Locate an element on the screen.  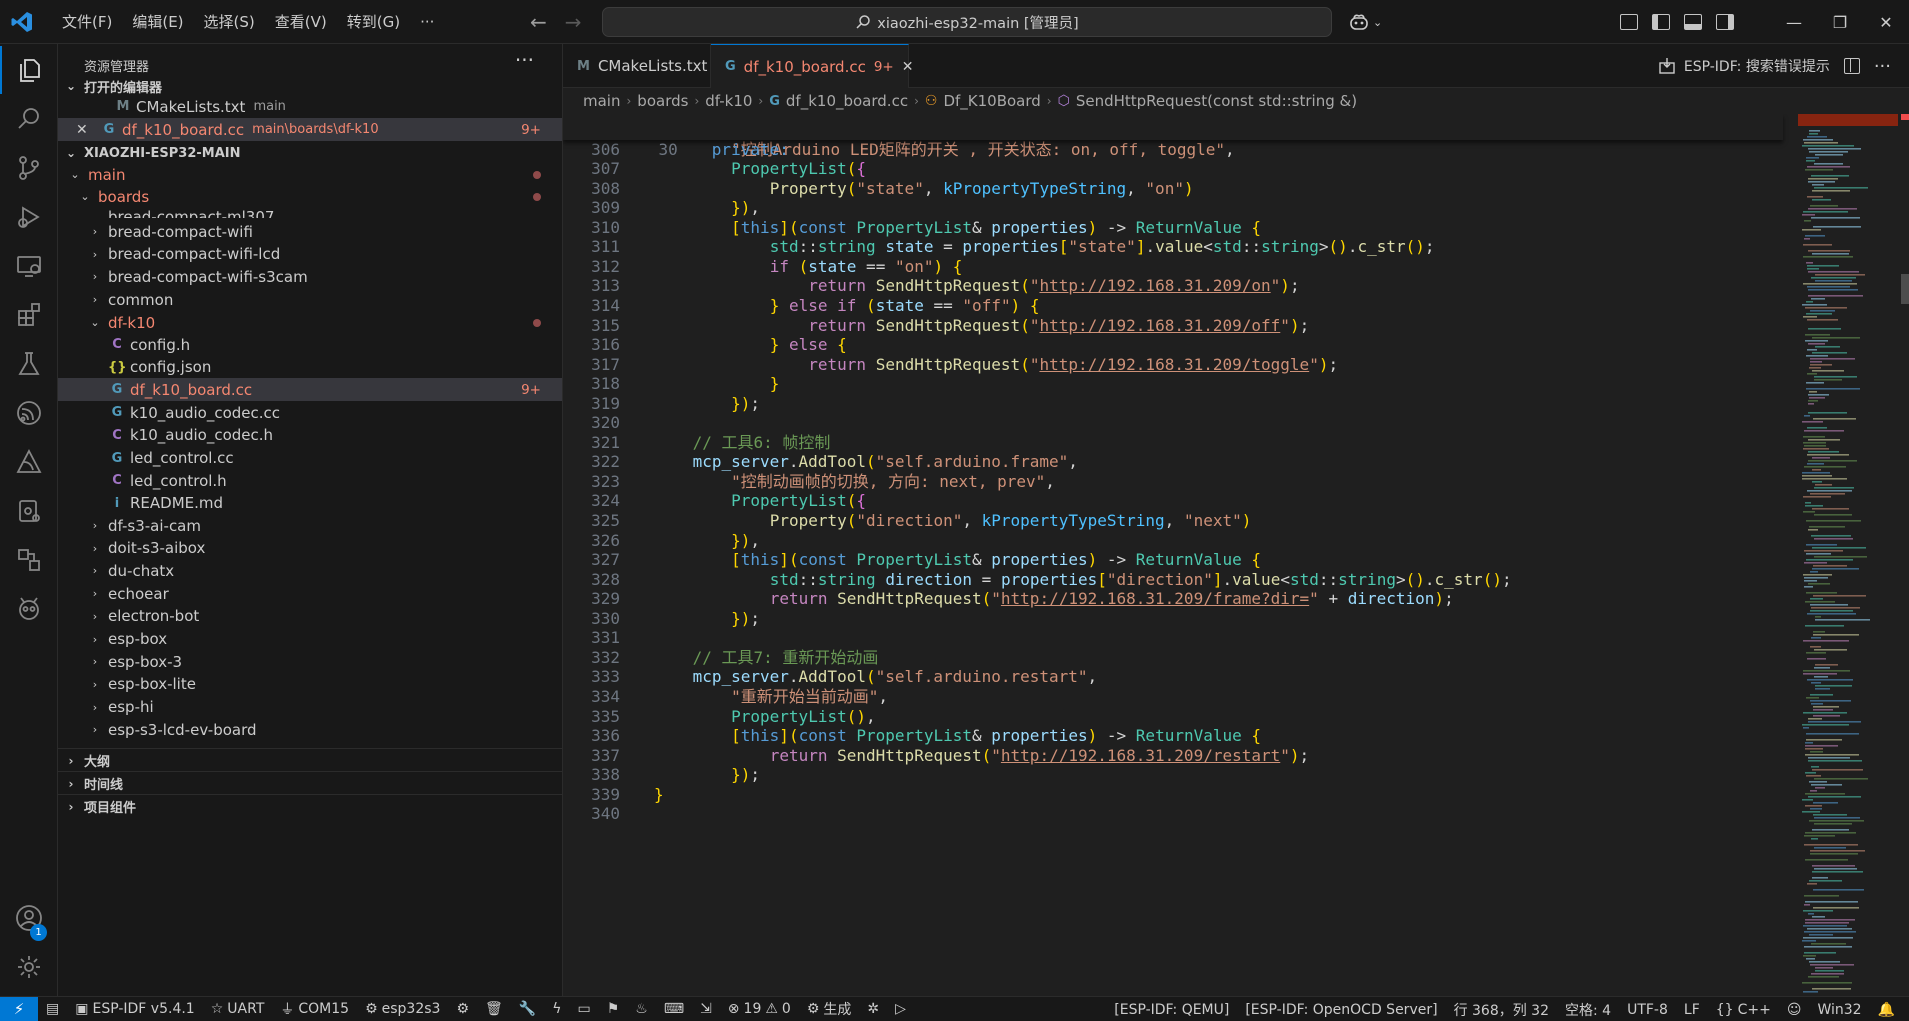
menu-selection: 选择(S) is located at coordinates (229, 22).